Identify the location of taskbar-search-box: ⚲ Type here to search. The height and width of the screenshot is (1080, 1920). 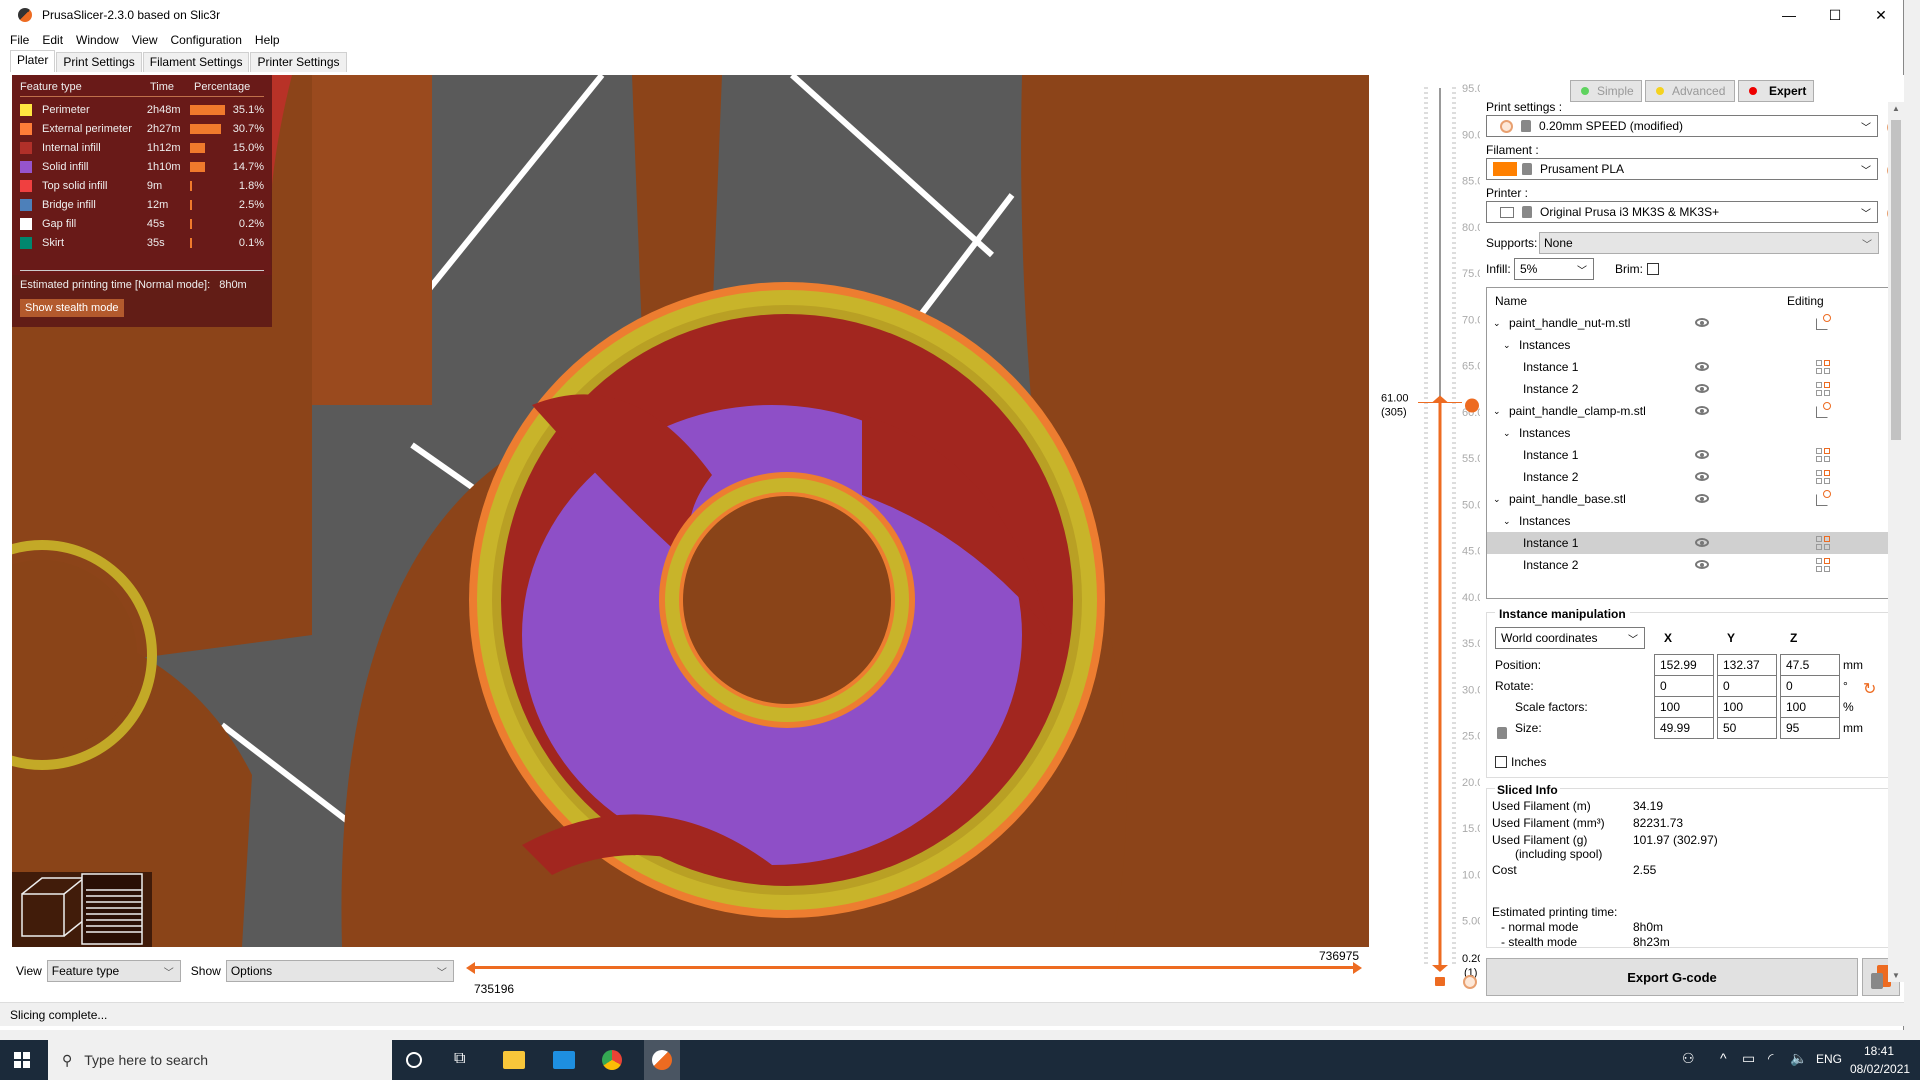
(220, 1060).